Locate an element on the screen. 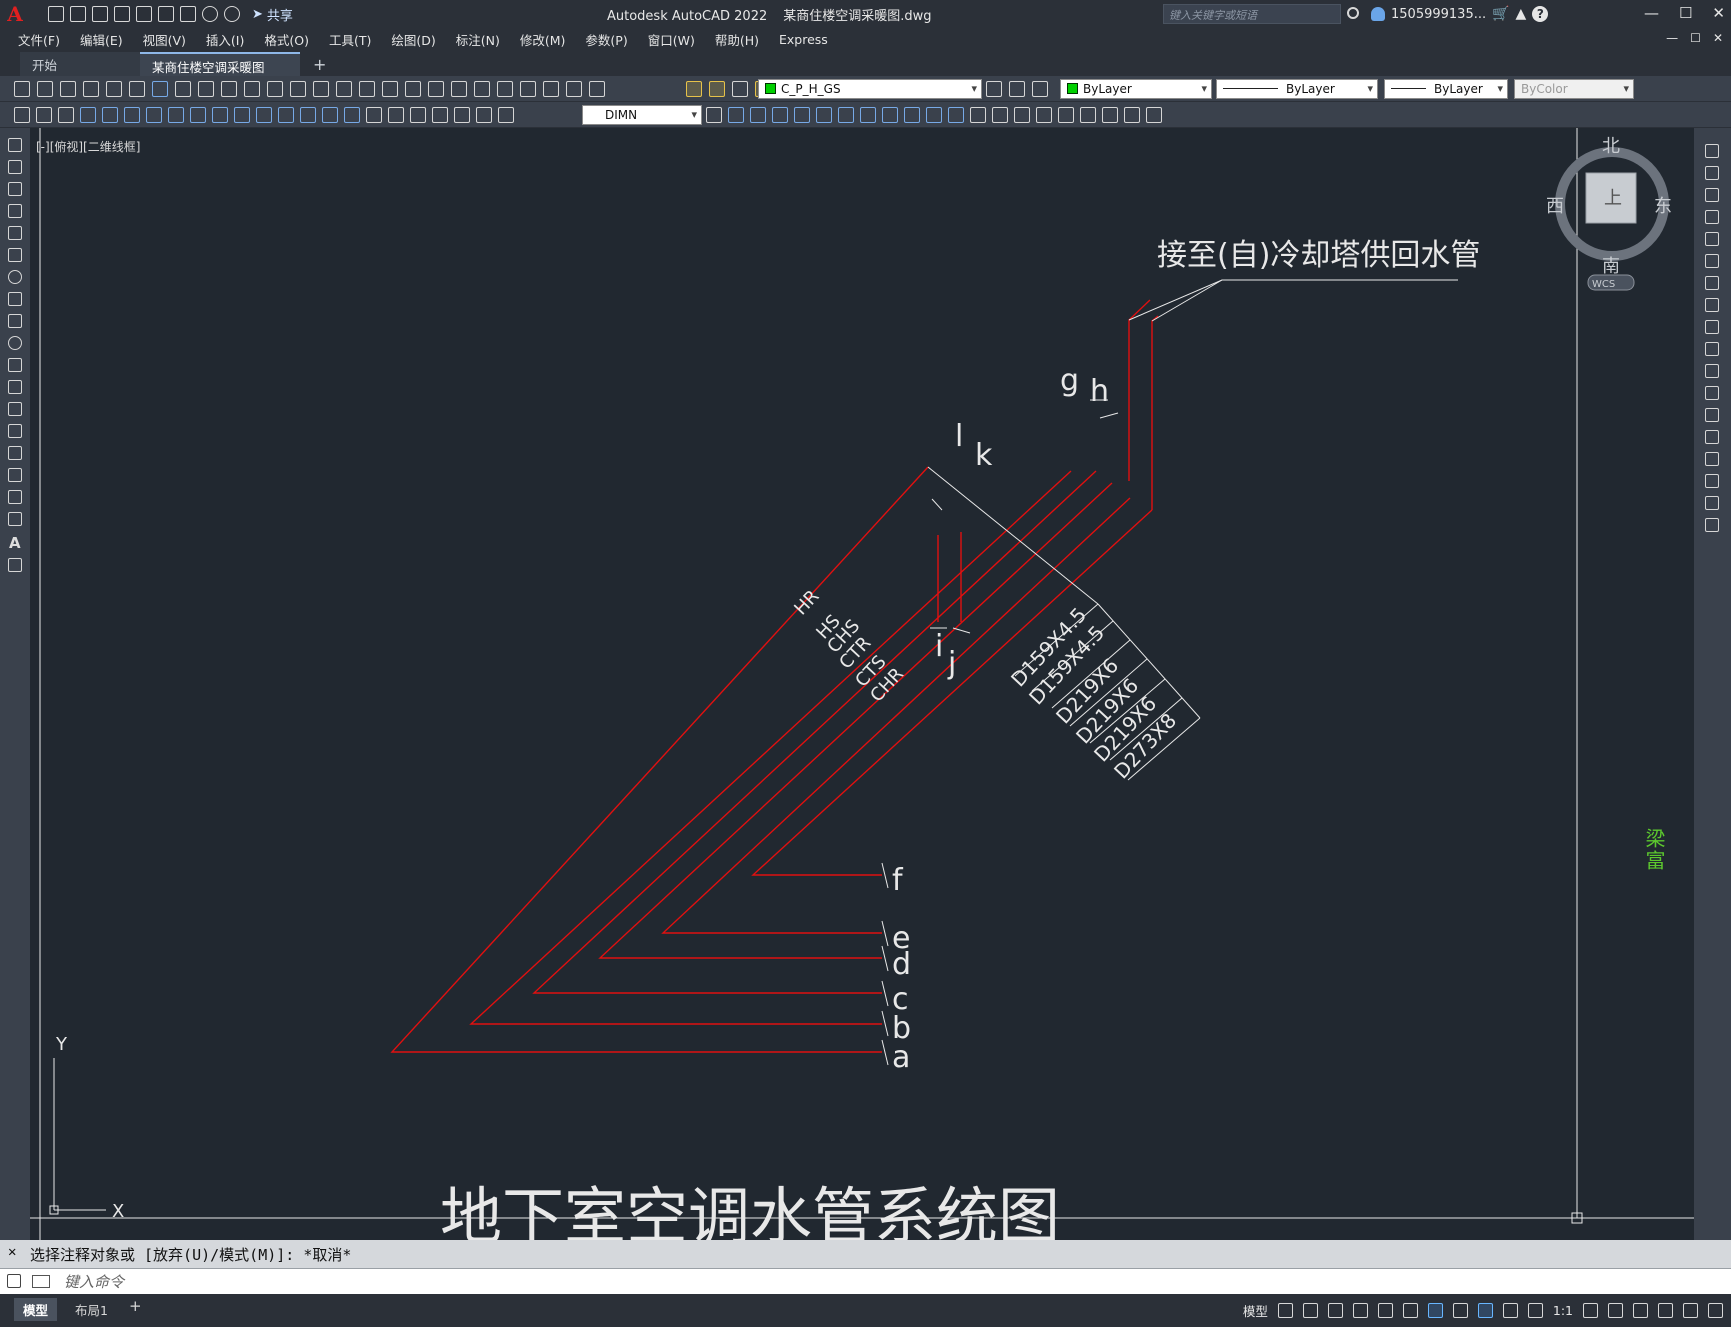 The height and width of the screenshot is (1327, 1731). layer-state-icon is located at coordinates (1040, 89).